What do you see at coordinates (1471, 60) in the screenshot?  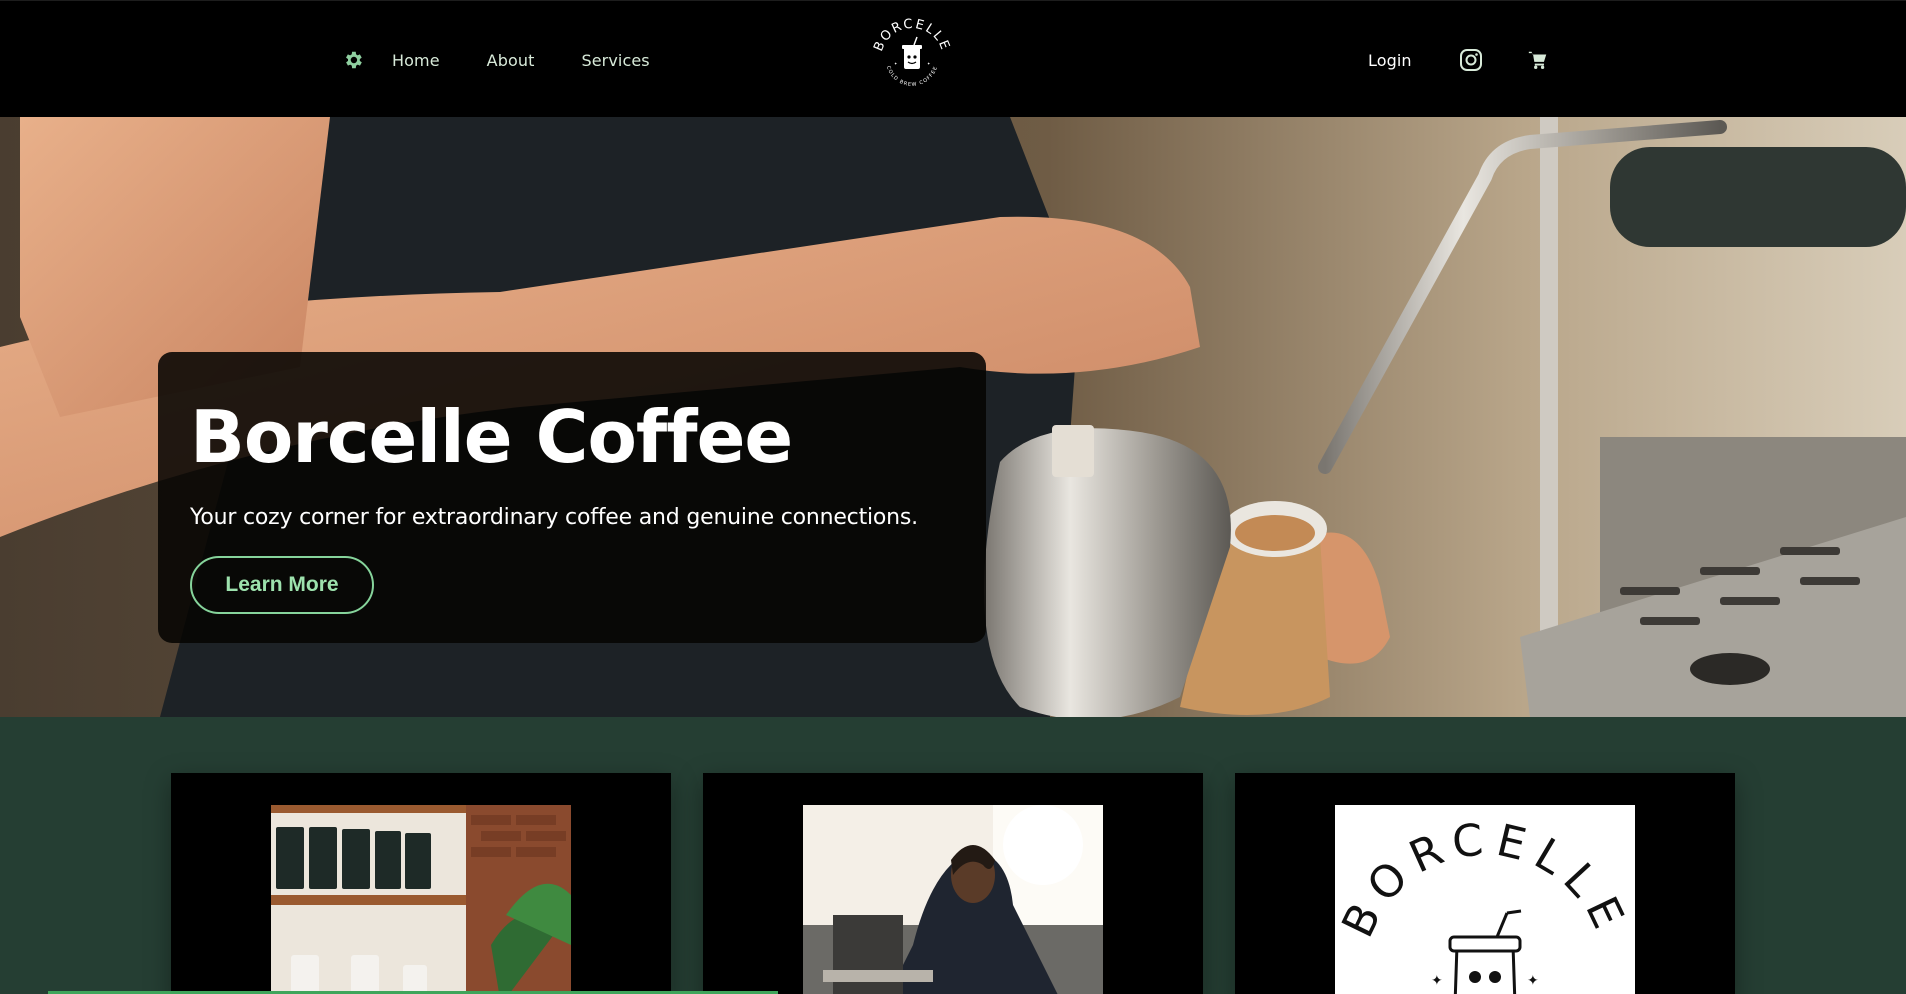 I see `instagram-icon` at bounding box center [1471, 60].